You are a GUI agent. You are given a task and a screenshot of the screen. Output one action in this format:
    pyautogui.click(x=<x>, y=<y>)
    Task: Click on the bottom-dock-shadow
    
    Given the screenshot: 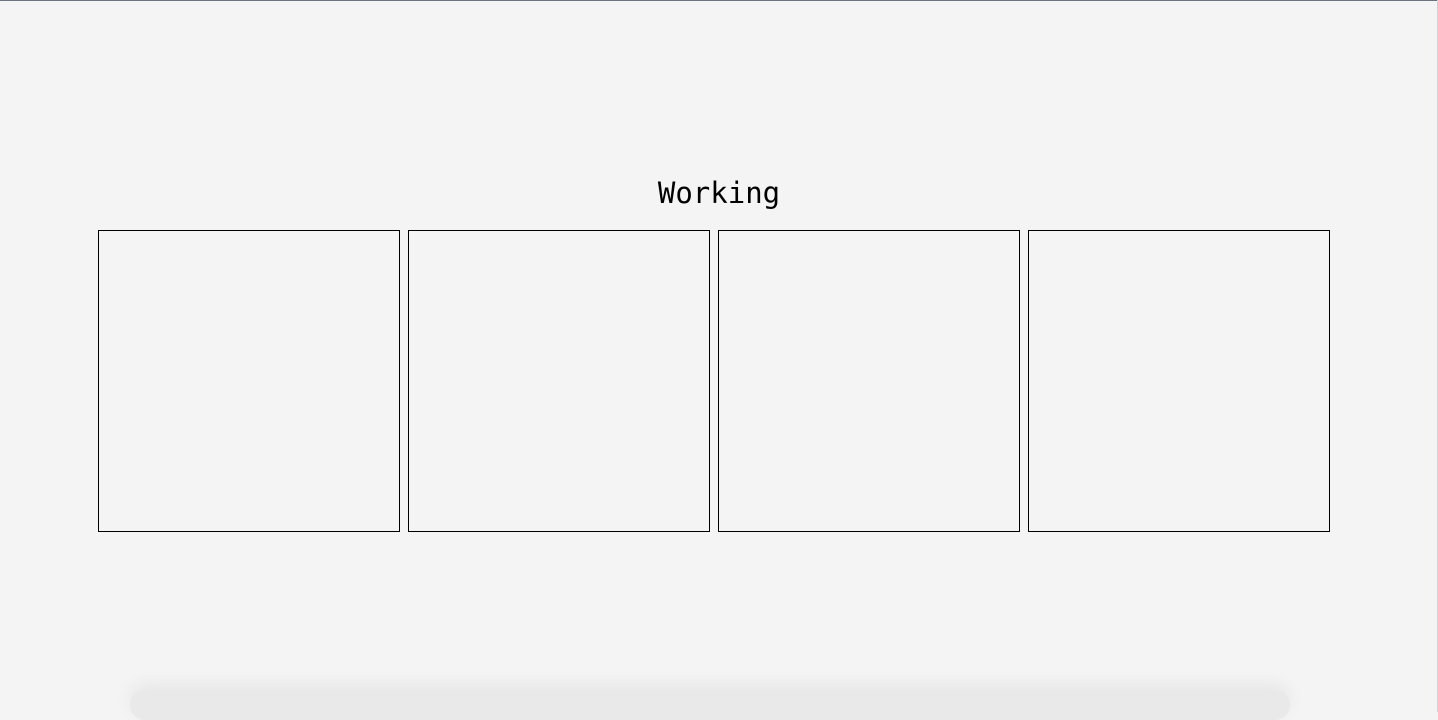 What is the action you would take?
    pyautogui.click(x=710, y=705)
    